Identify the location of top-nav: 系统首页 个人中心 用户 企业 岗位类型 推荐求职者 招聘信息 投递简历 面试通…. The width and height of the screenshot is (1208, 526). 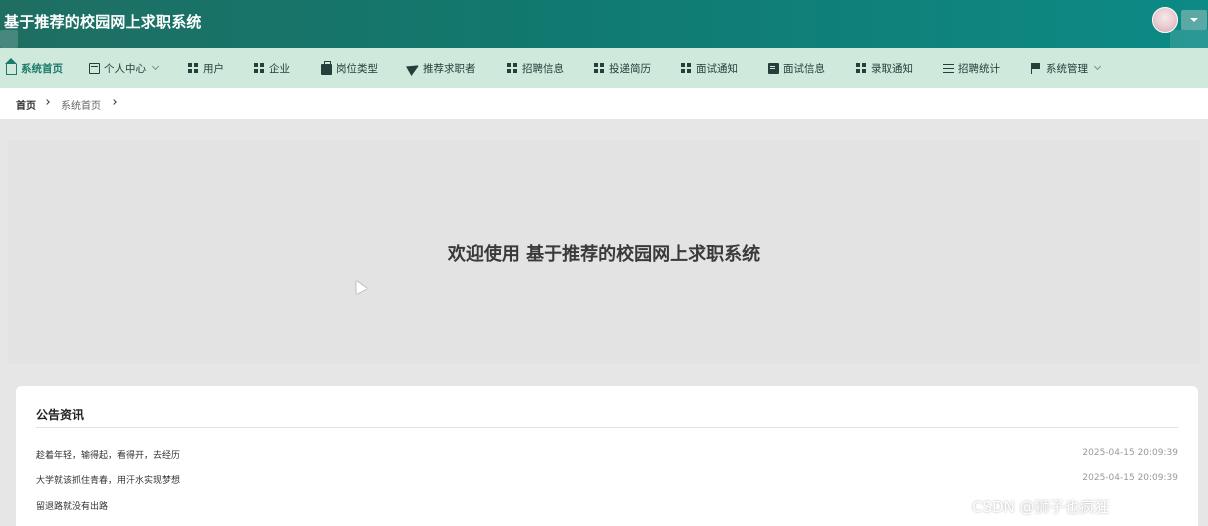
(604, 68).